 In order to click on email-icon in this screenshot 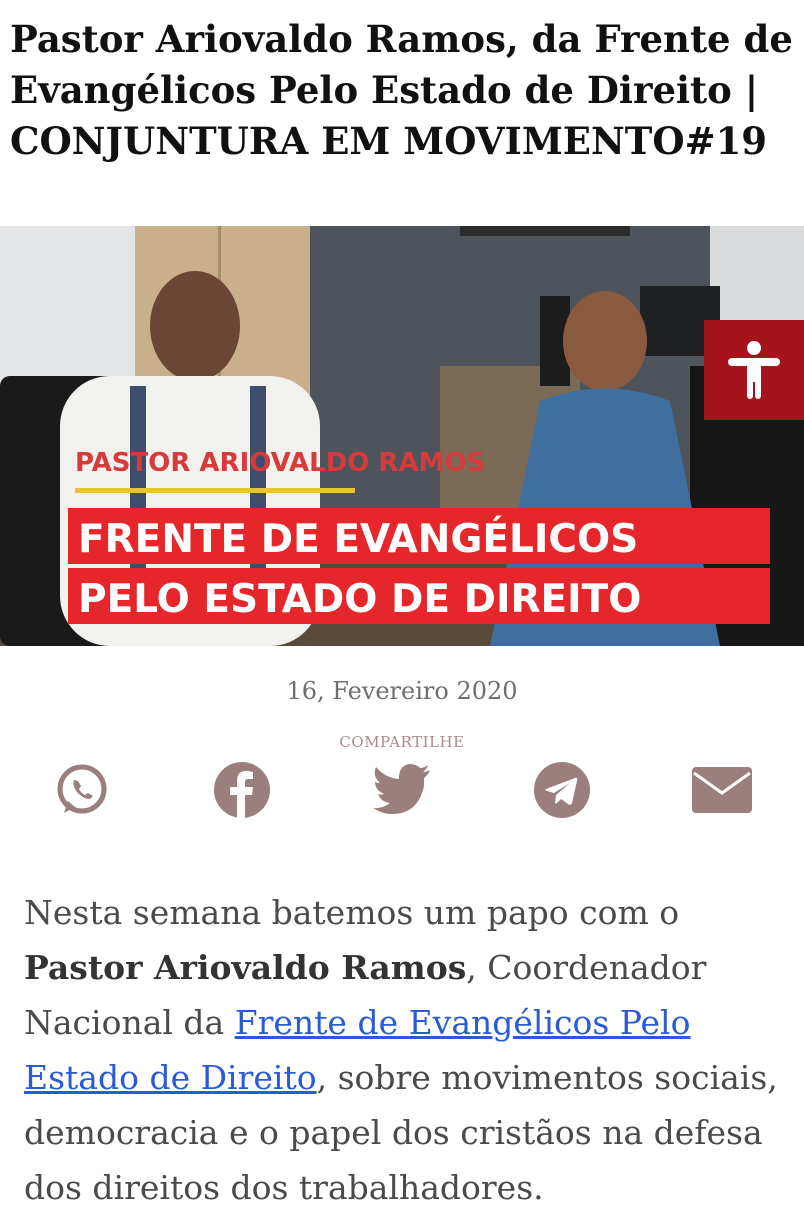, I will do `click(722, 790)`.